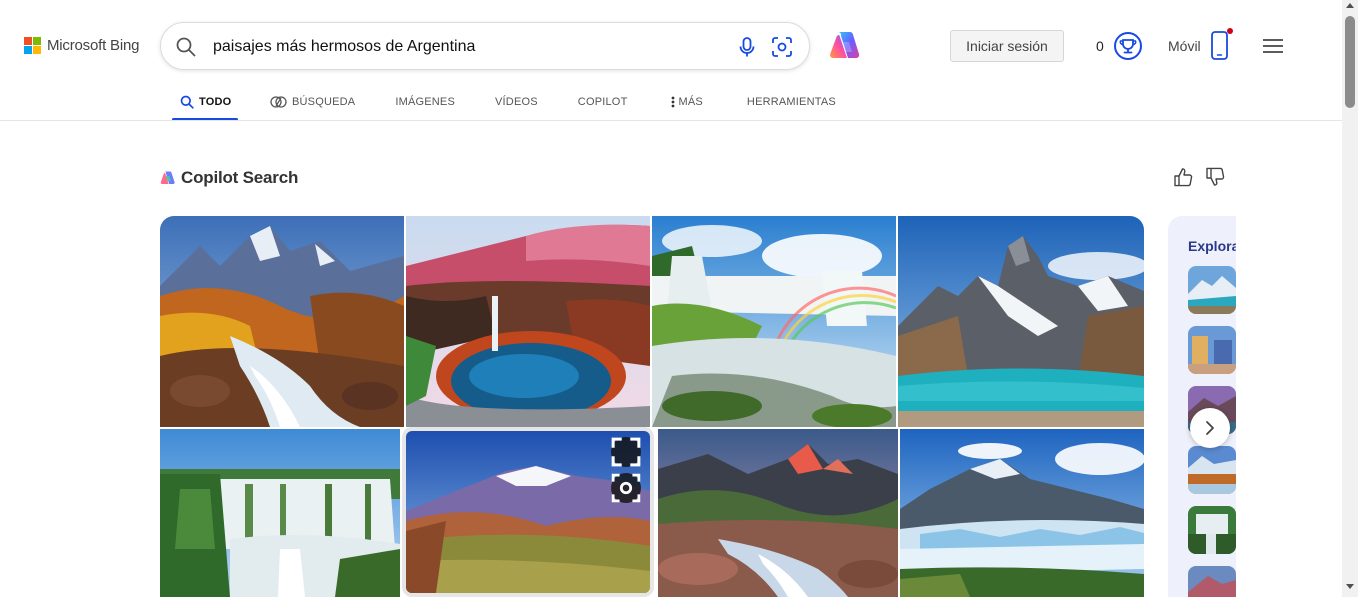  I want to click on more-vertical-icon, so click(673, 102).